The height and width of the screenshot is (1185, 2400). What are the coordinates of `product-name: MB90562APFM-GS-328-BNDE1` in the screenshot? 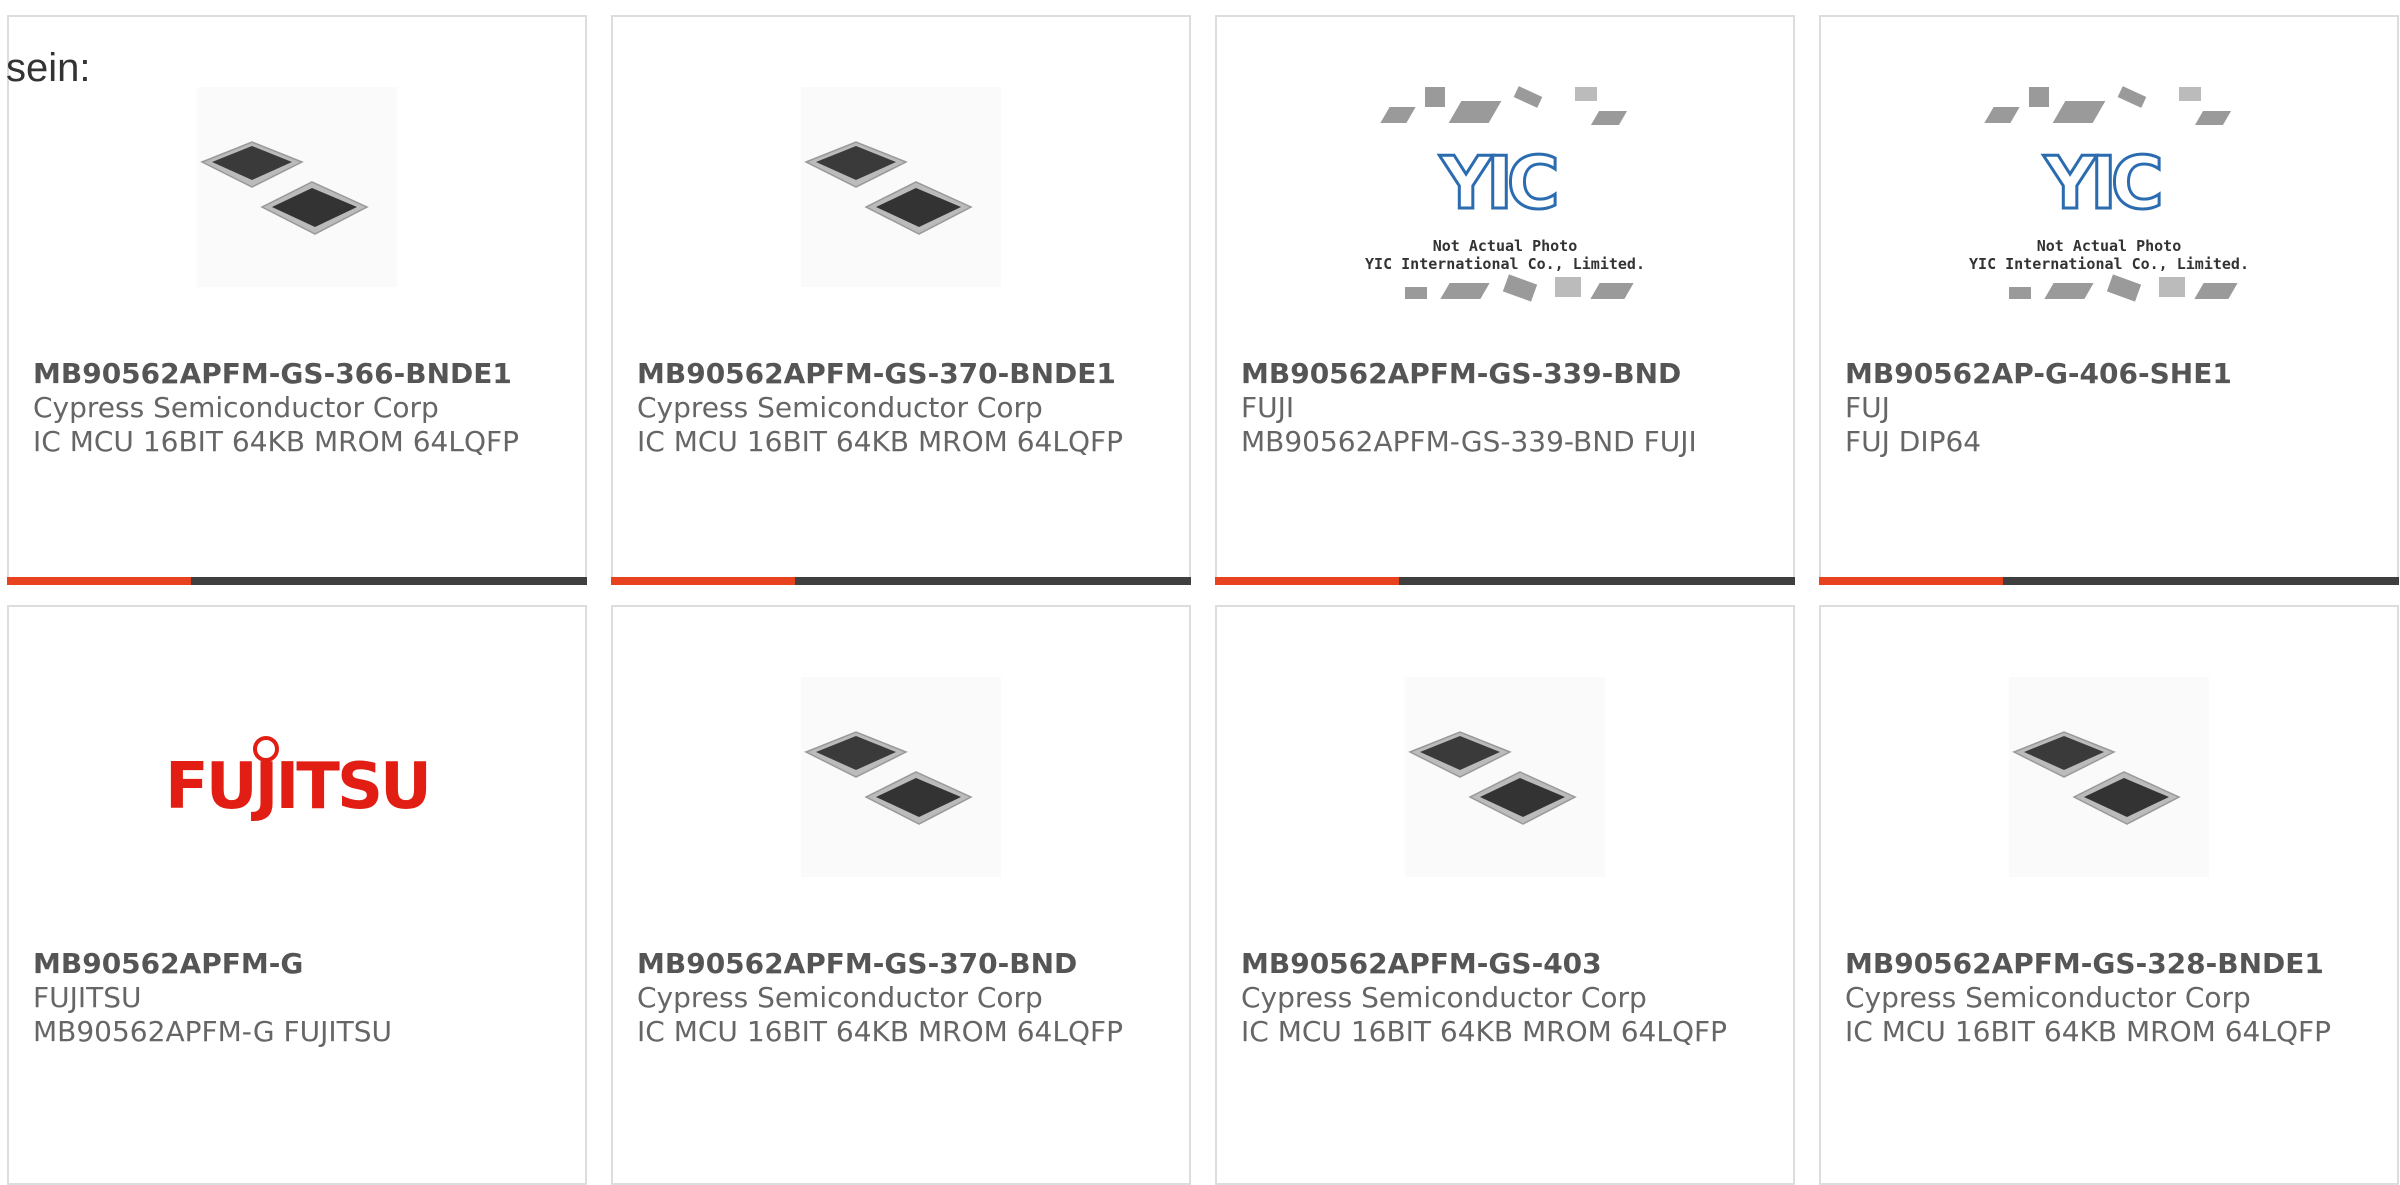 It's located at (2111, 964).